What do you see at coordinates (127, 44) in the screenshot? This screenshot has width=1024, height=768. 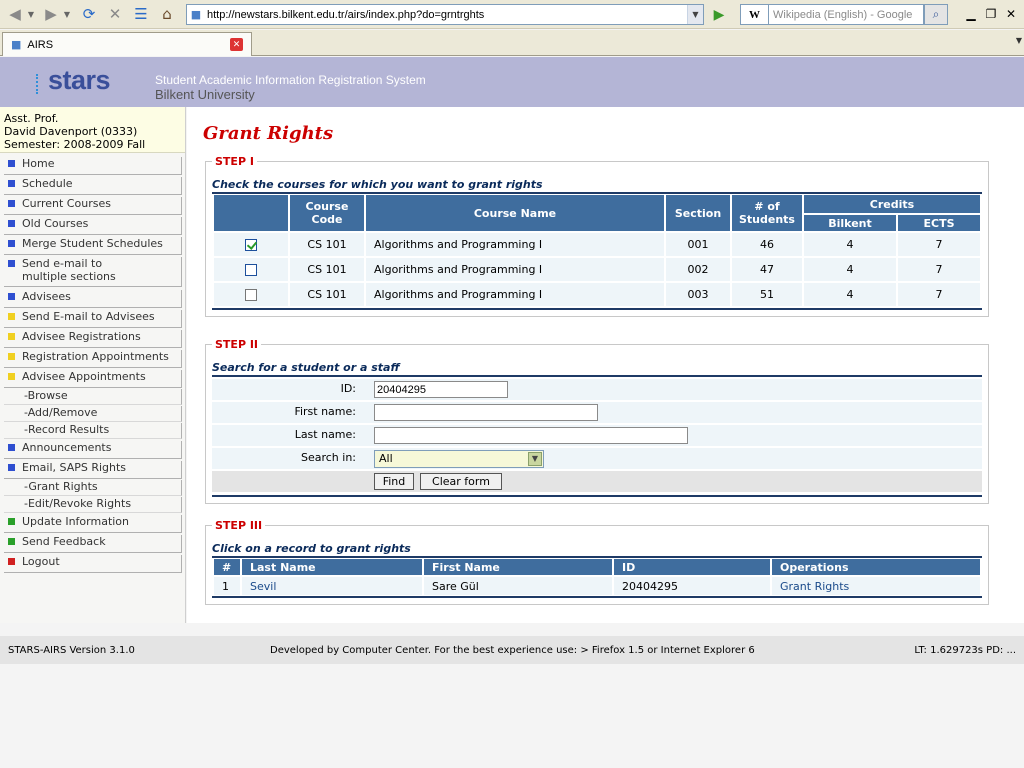 I see `tab-airs: ■ AIRS ✕` at bounding box center [127, 44].